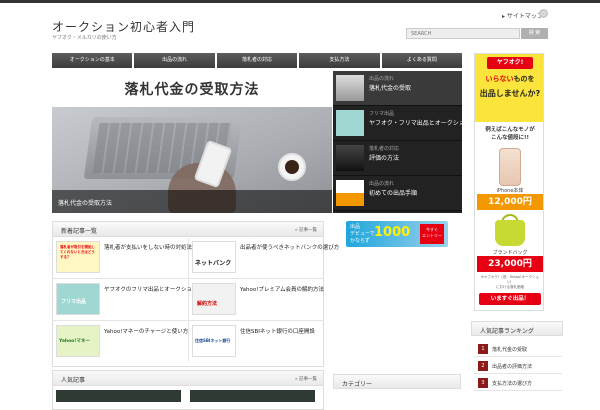 The height and width of the screenshot is (410, 600). What do you see at coordinates (77, 252) in the screenshot?
I see `article-thumb-text: 落札者が取引を開始してくれないときはどうする？` at bounding box center [77, 252].